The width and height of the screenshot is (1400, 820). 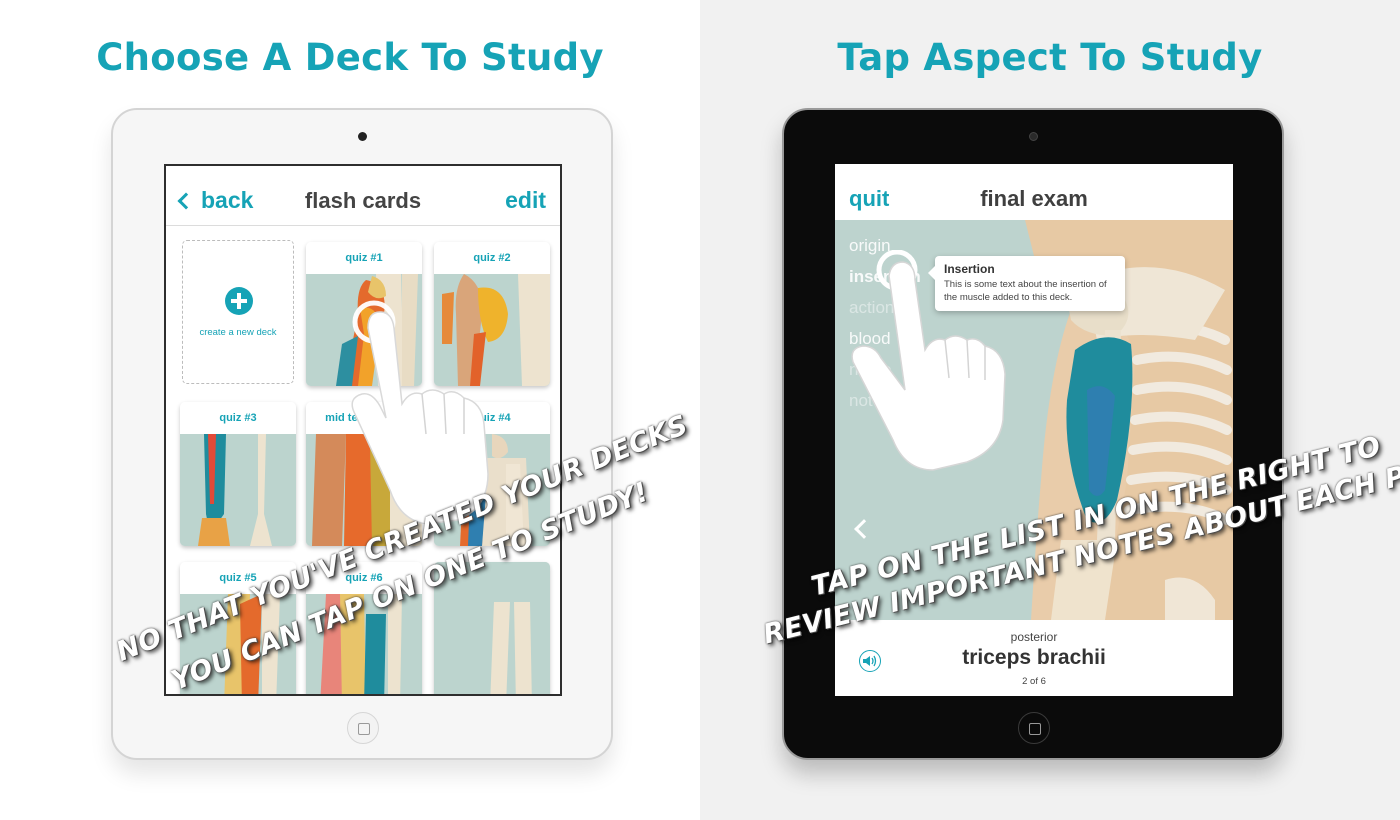 I want to click on exam-footer: posterior triceps brachii 2 of 6, so click(x=1034, y=658).